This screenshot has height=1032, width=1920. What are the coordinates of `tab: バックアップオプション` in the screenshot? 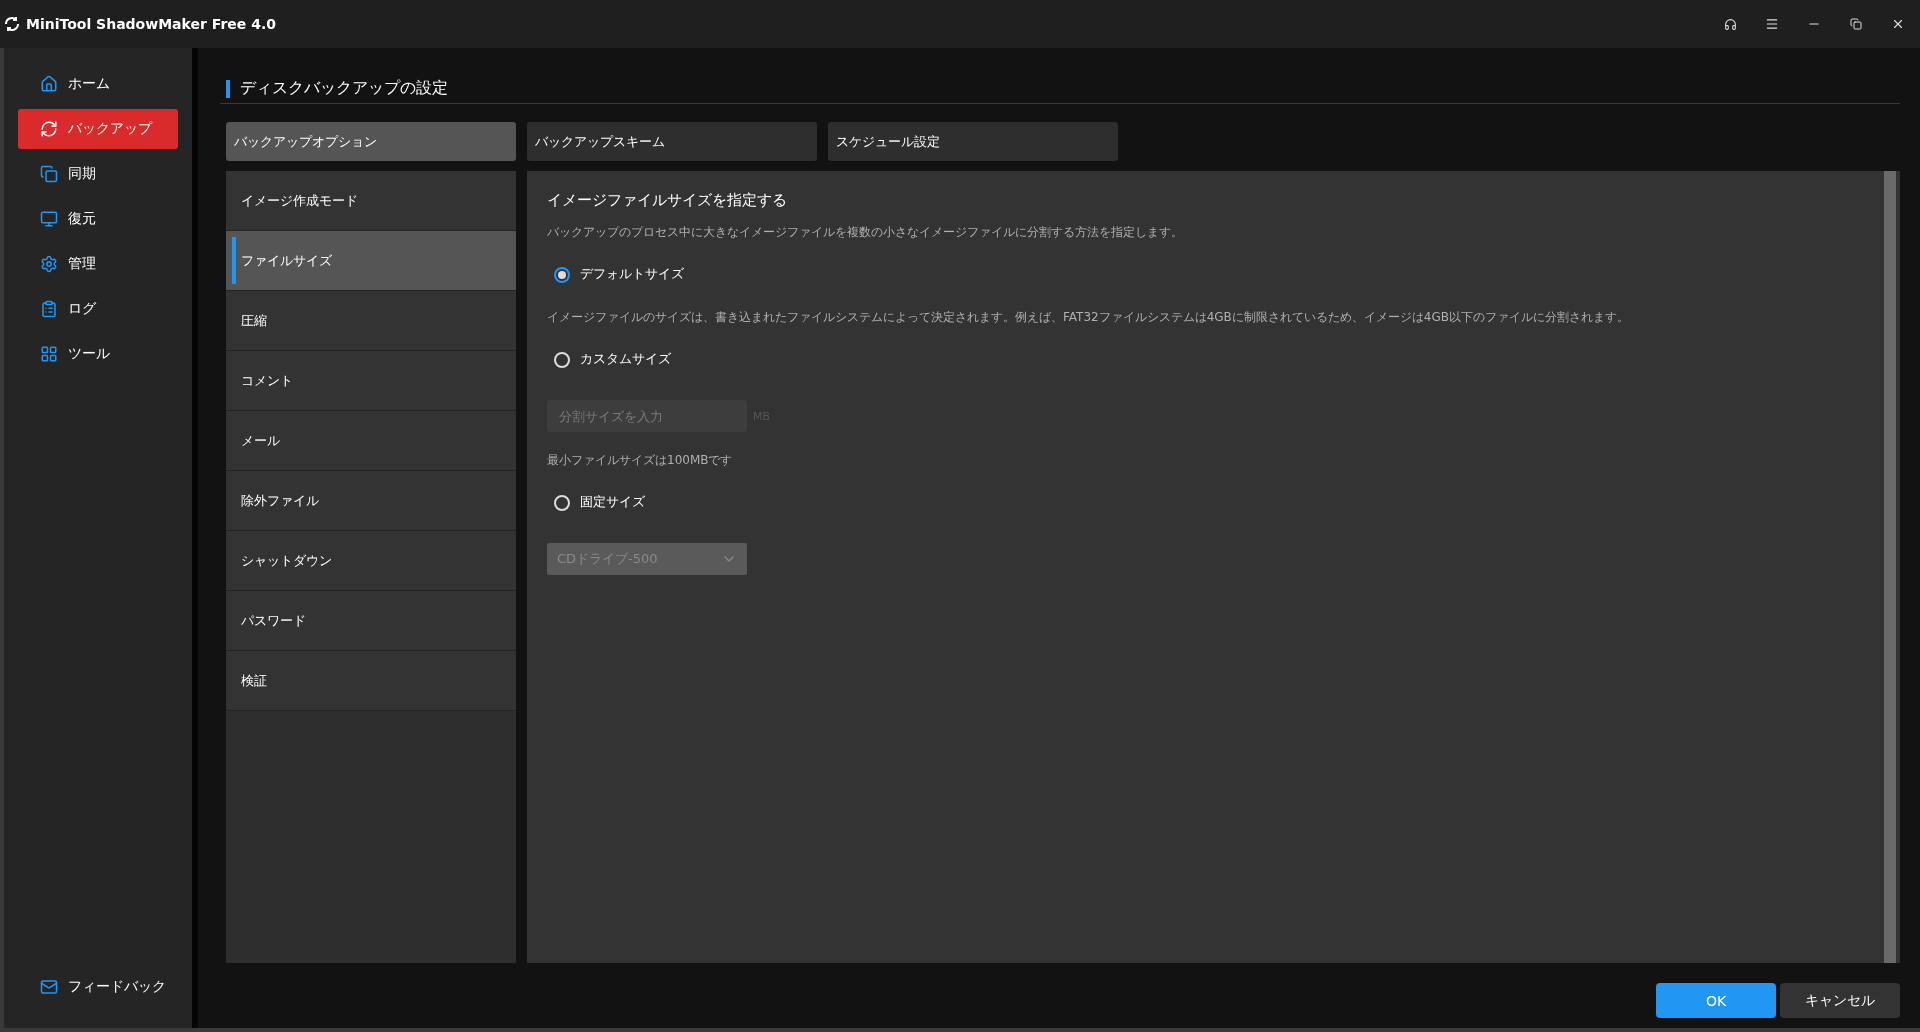 It's located at (371, 141).